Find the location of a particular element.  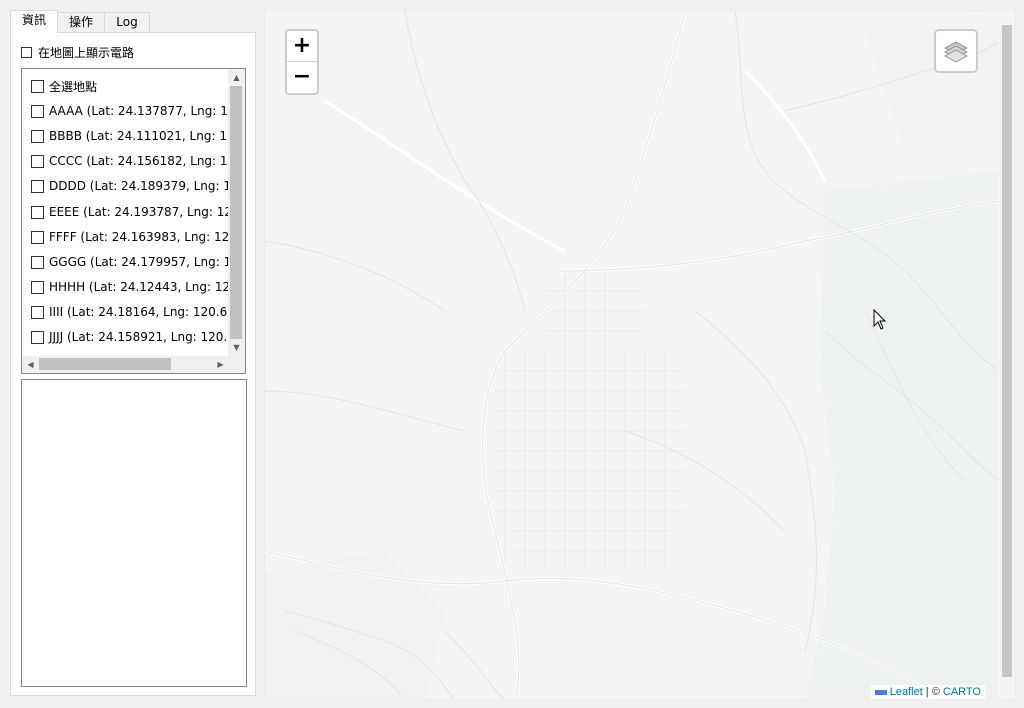

leaflet-link: Leaflet is located at coordinates (906, 692).